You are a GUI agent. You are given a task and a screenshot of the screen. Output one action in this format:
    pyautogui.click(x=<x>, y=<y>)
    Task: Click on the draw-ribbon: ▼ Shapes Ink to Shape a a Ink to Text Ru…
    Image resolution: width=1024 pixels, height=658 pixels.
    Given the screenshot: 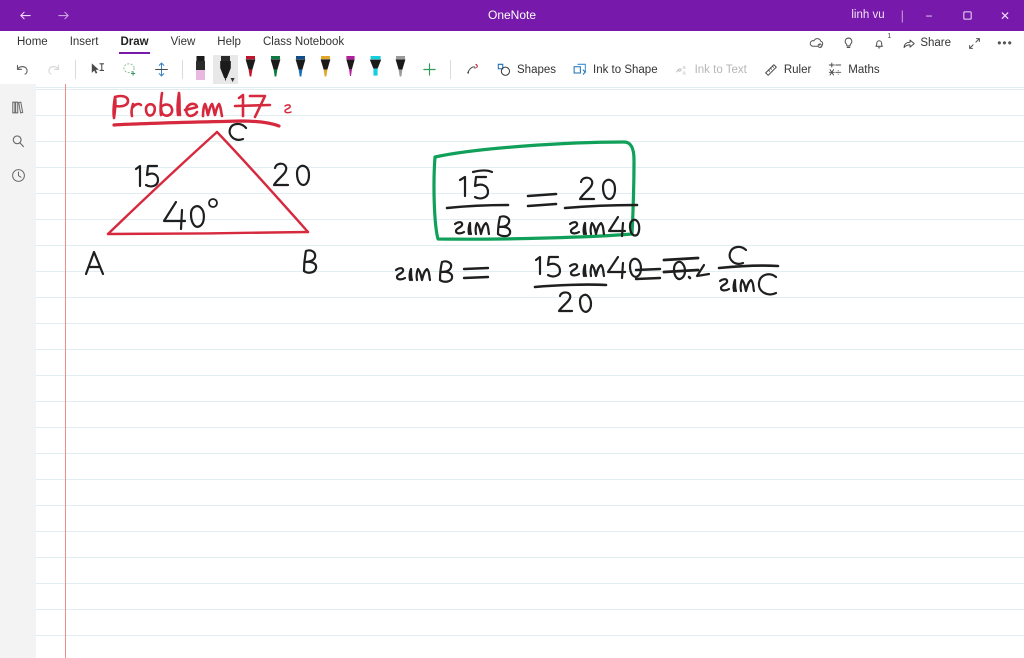 What is the action you would take?
    pyautogui.click(x=512, y=70)
    